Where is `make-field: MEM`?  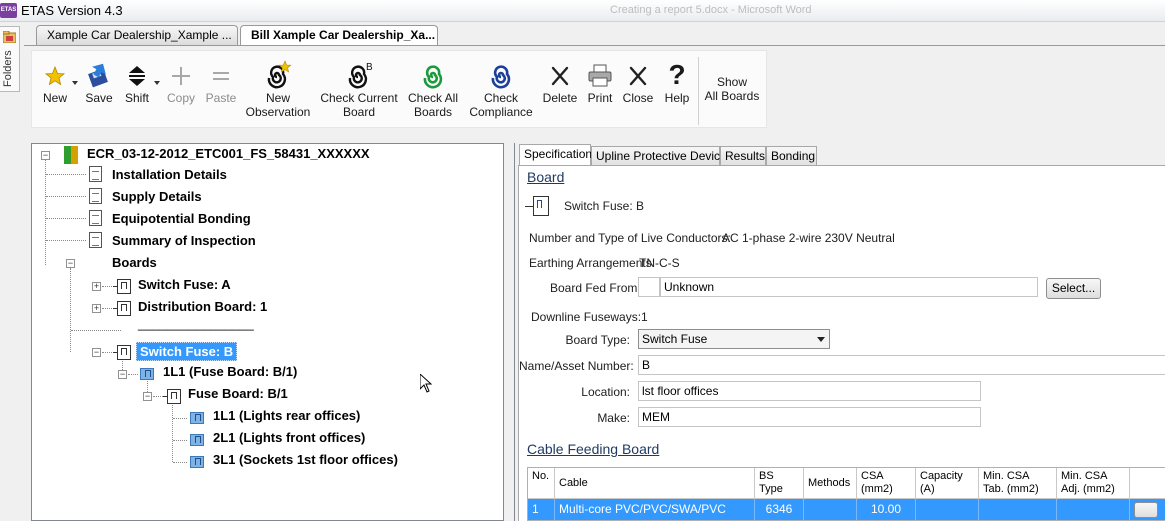
make-field: MEM is located at coordinates (809, 417).